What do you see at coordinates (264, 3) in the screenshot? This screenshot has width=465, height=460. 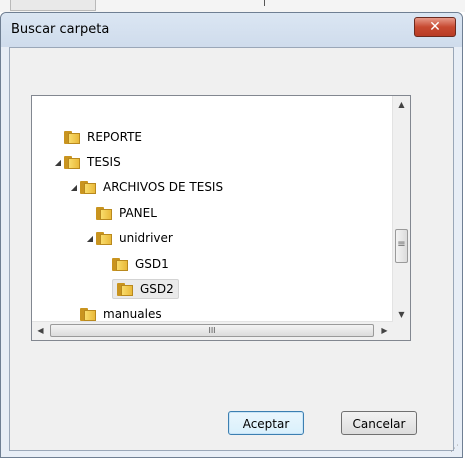 I see `background-divider` at bounding box center [264, 3].